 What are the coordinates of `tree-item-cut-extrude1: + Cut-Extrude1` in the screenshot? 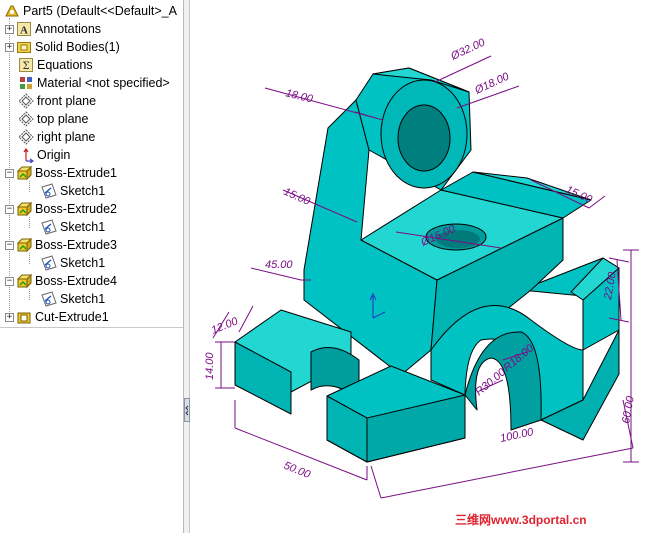 It's located at (94, 317).